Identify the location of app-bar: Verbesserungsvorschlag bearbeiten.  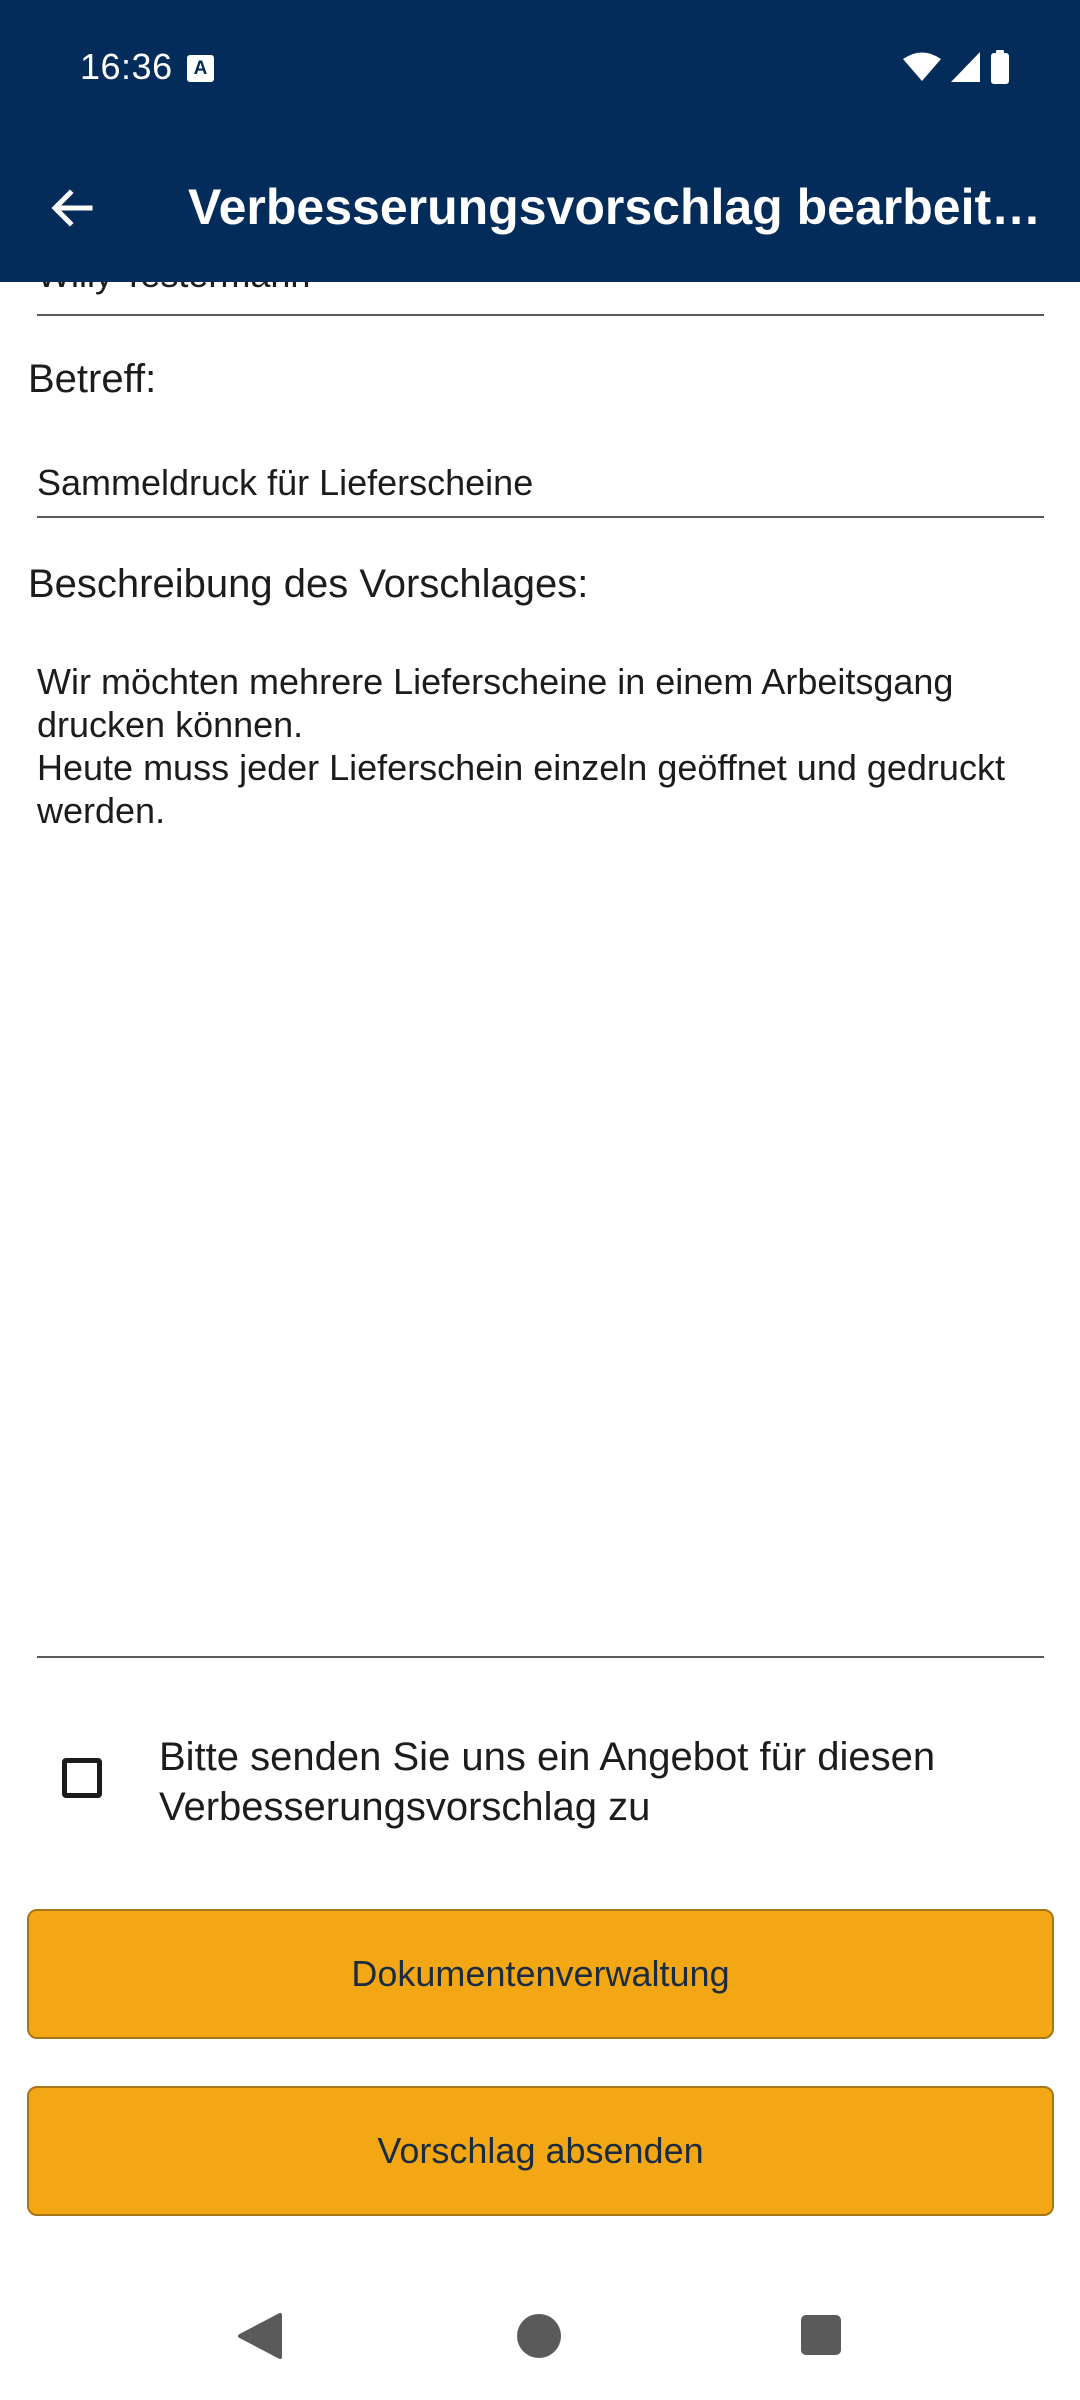
(540, 208).